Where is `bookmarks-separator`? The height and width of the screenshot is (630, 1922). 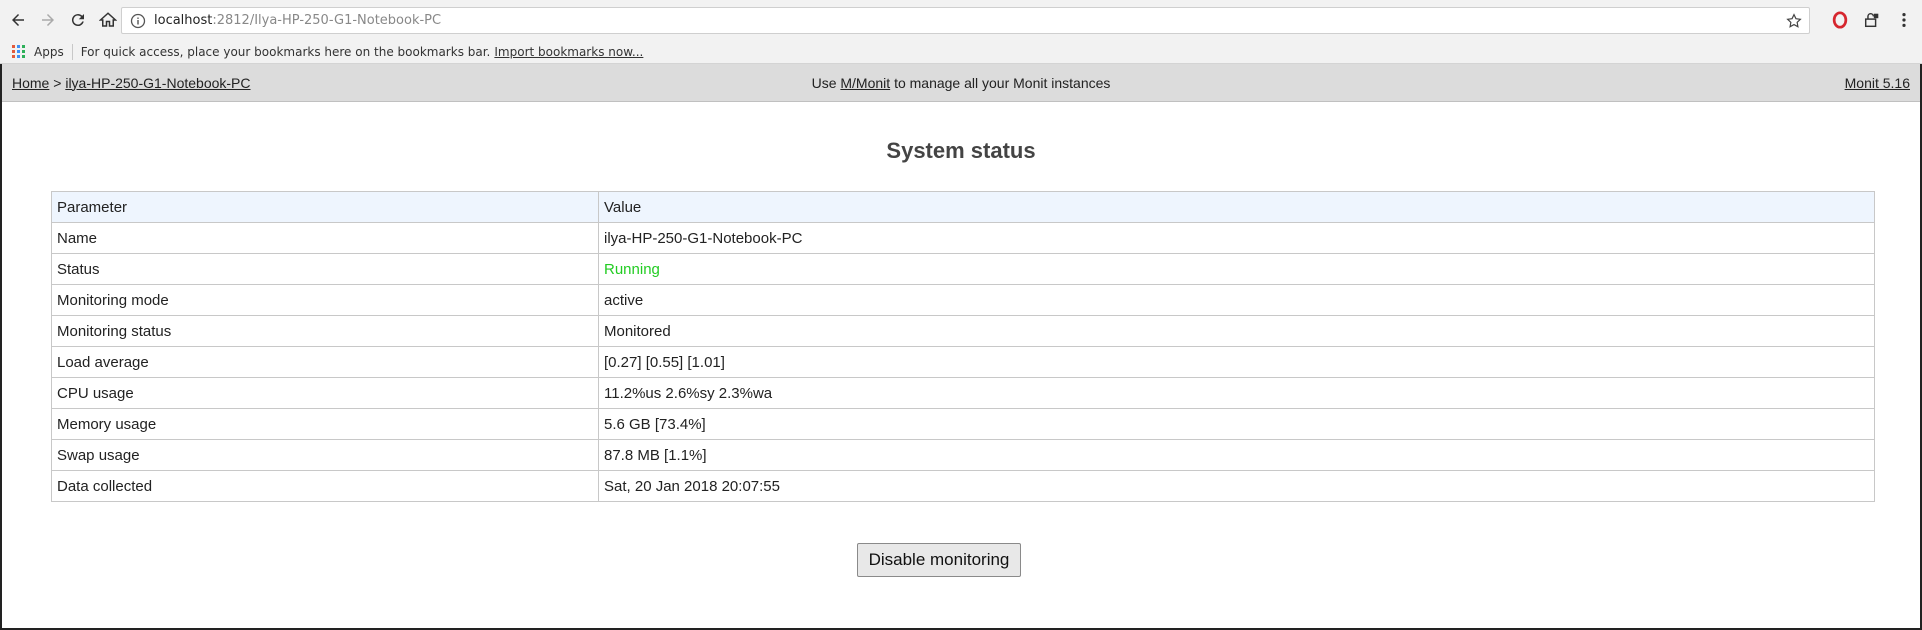
bookmarks-separator is located at coordinates (72, 51).